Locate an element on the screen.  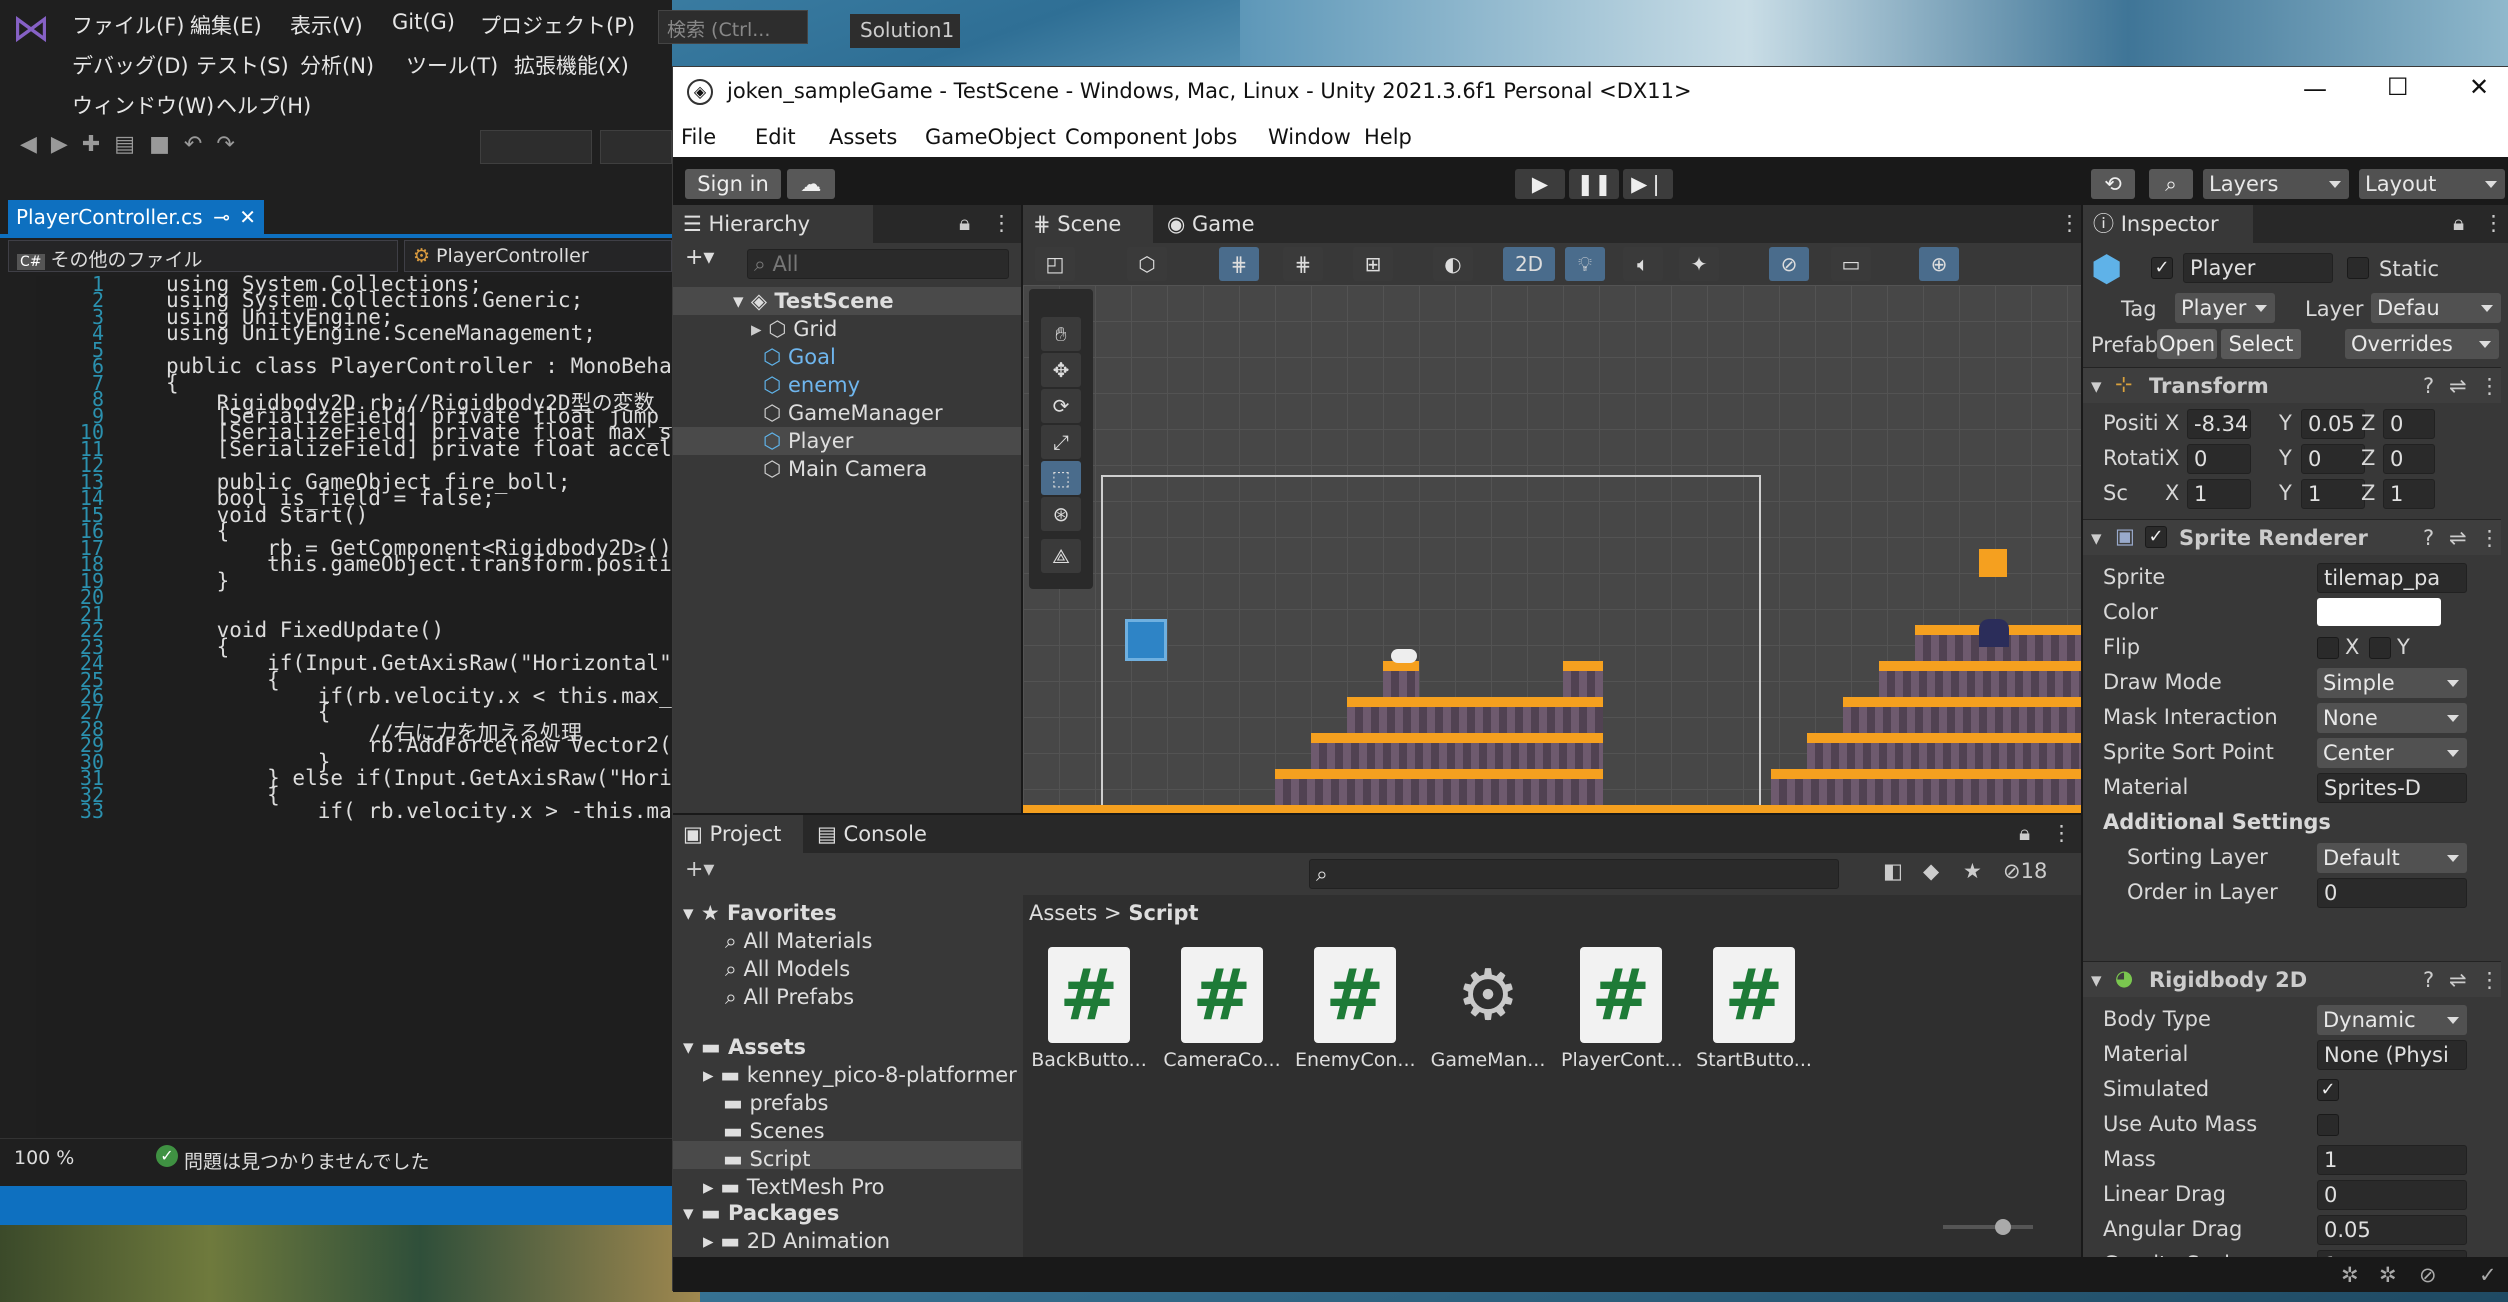
sprite-renderer-mask-dropdown: None is located at coordinates (2392, 718).